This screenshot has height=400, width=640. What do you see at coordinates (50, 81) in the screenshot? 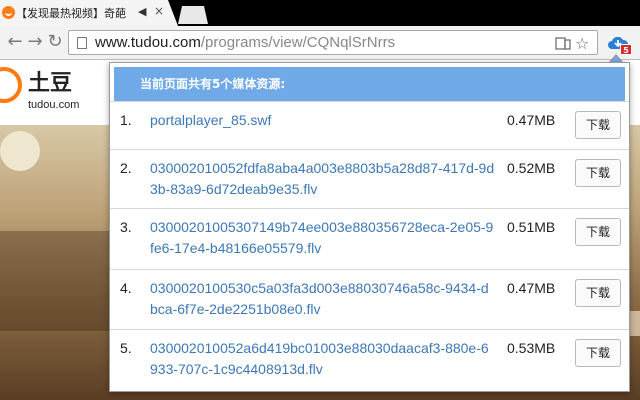
I see `site-logo-text: 土豆` at bounding box center [50, 81].